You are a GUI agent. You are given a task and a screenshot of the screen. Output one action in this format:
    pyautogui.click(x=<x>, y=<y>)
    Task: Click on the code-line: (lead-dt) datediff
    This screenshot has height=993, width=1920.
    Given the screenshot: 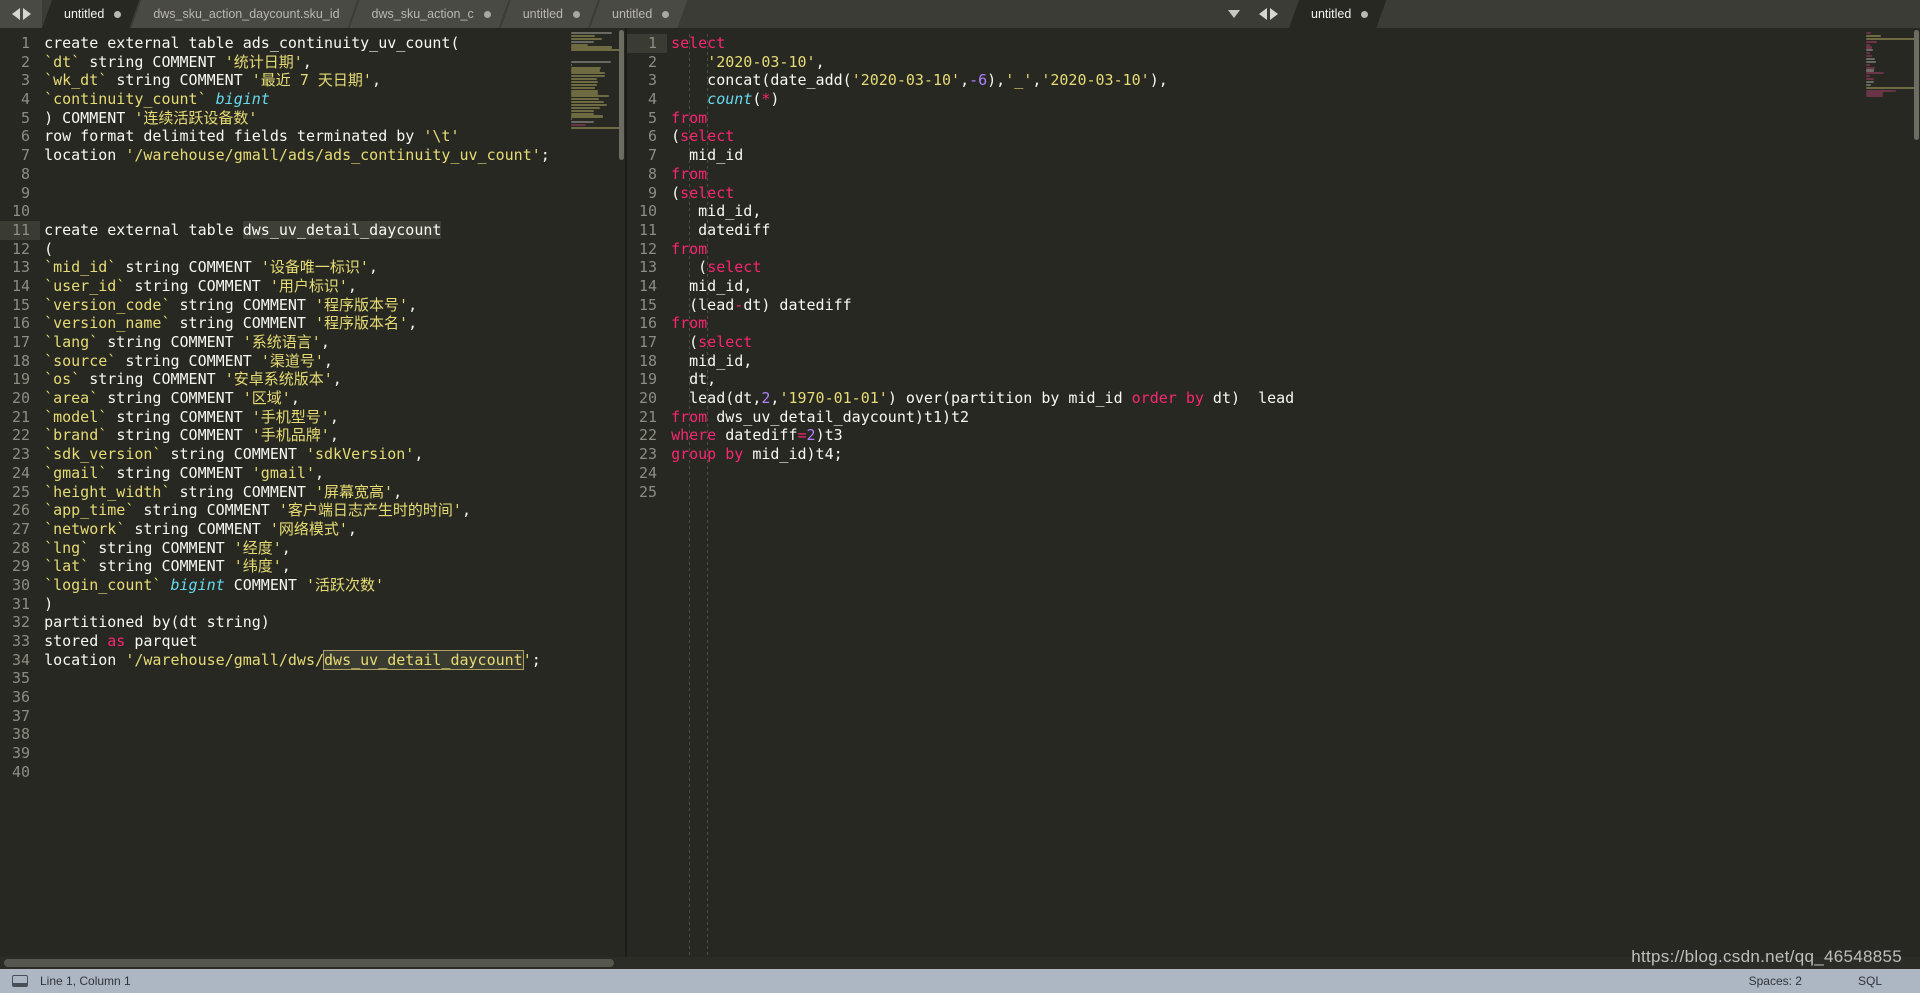 What is the action you would take?
    pyautogui.click(x=1266, y=305)
    